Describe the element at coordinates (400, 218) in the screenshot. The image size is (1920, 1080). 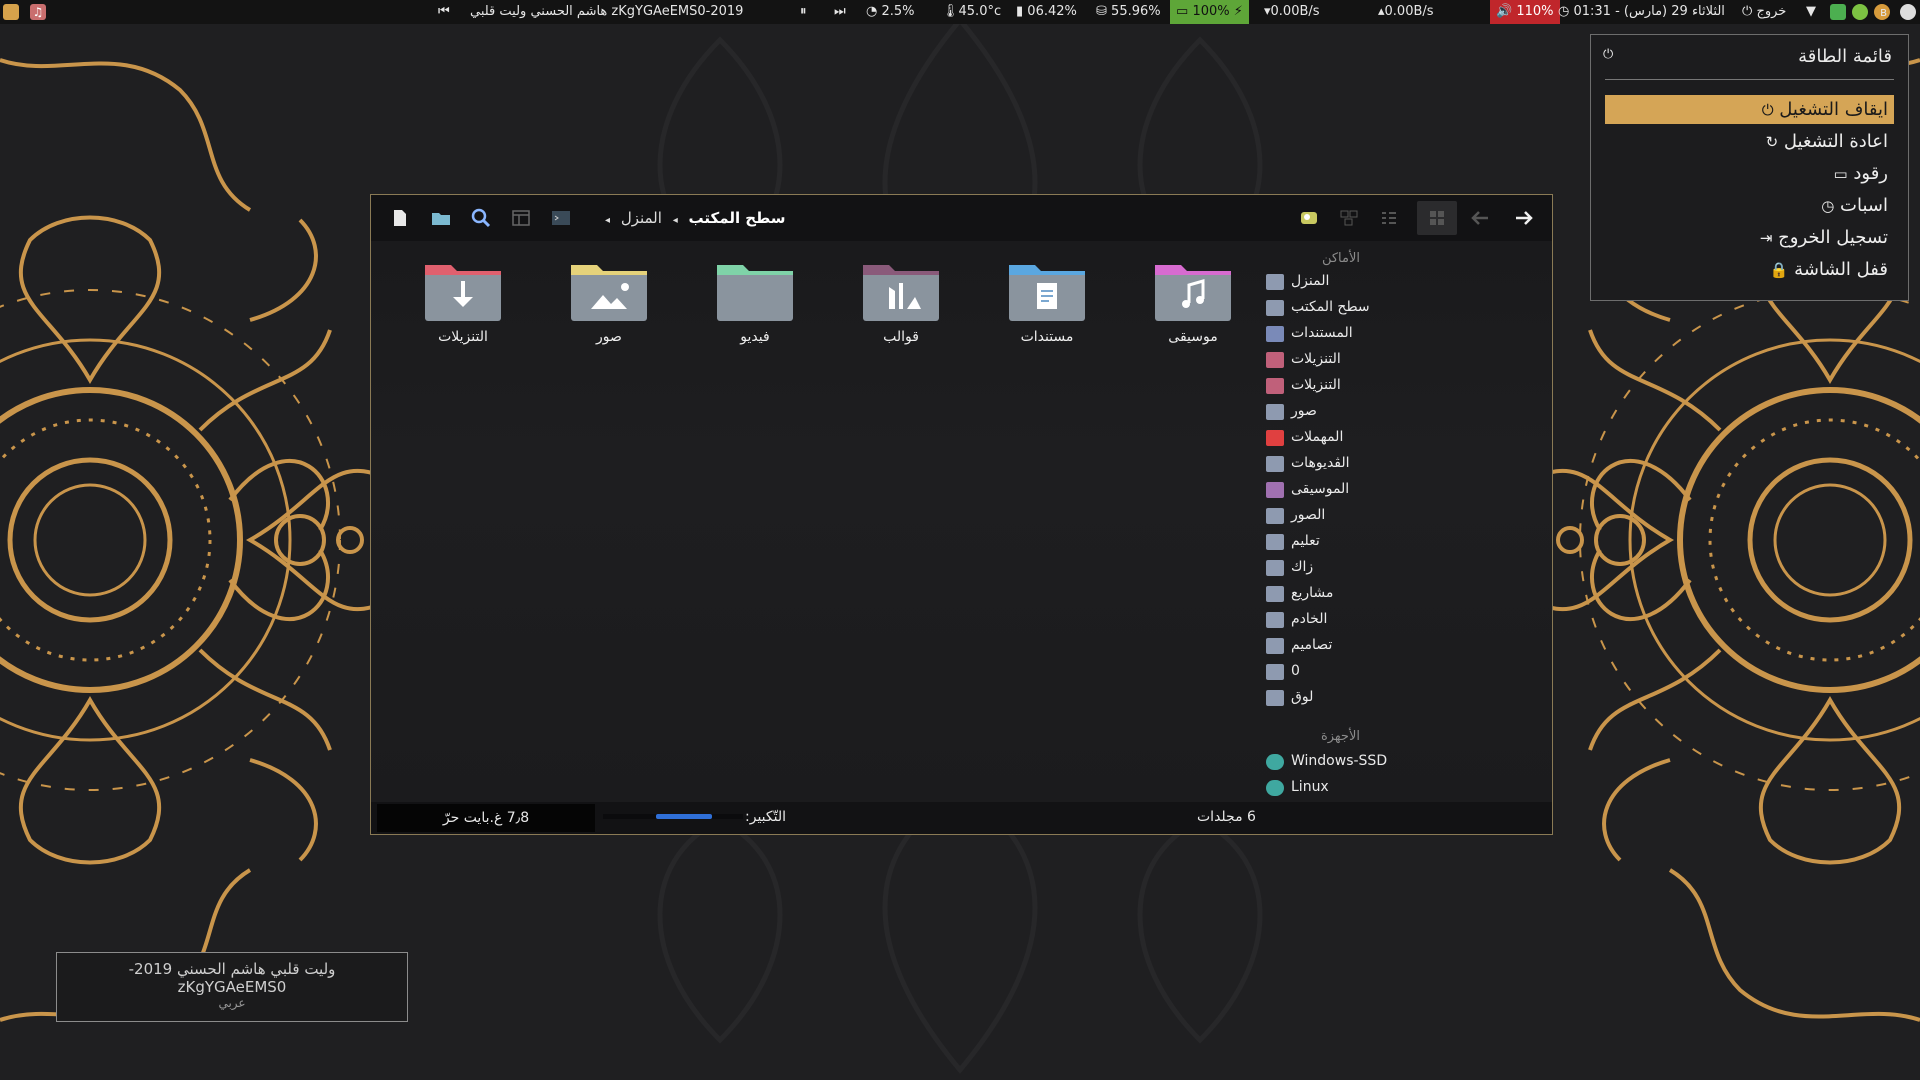
I see `new-file-icon` at that location.